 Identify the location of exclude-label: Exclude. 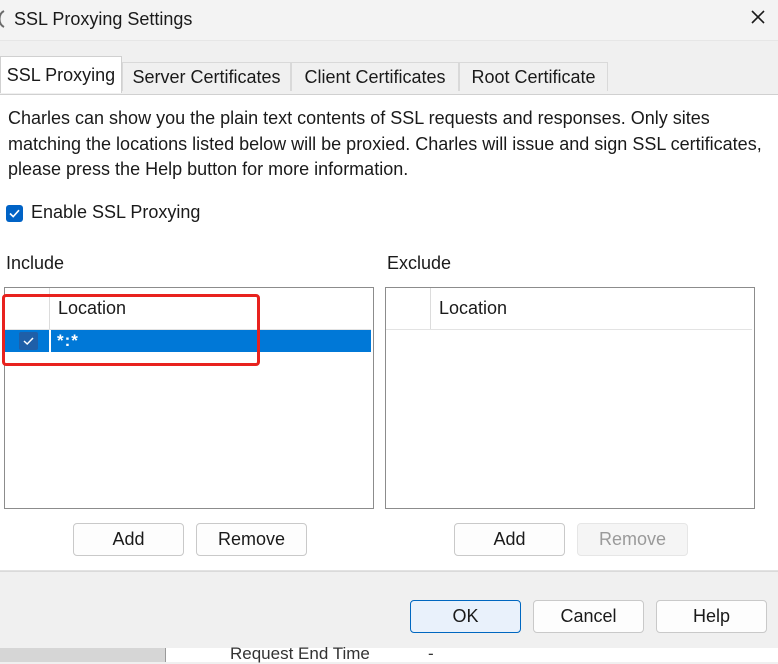
(419, 263).